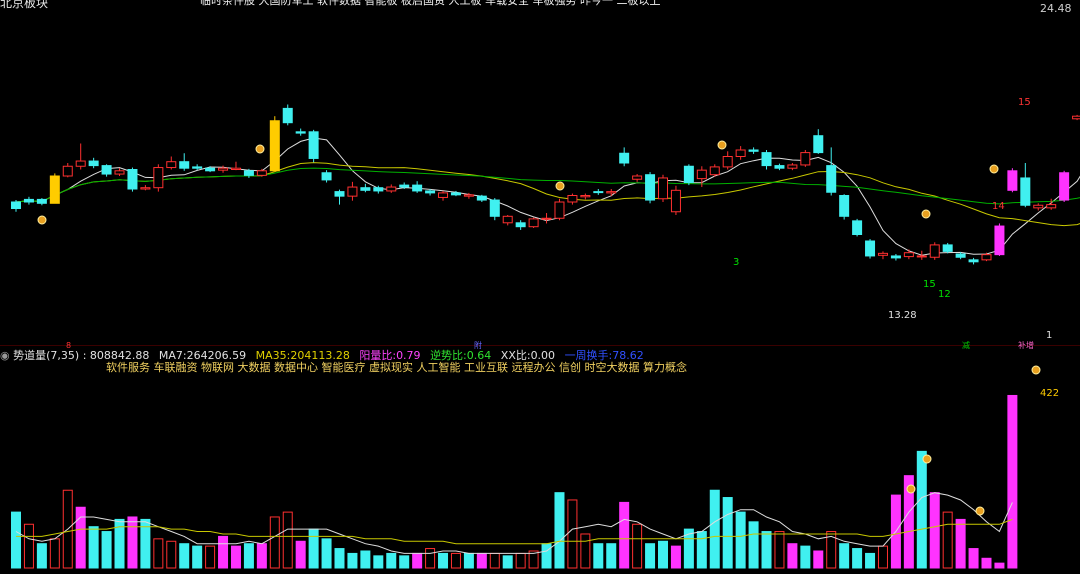 This screenshot has height=574, width=1080. I want to click on label-12-green: 12, so click(944, 294).